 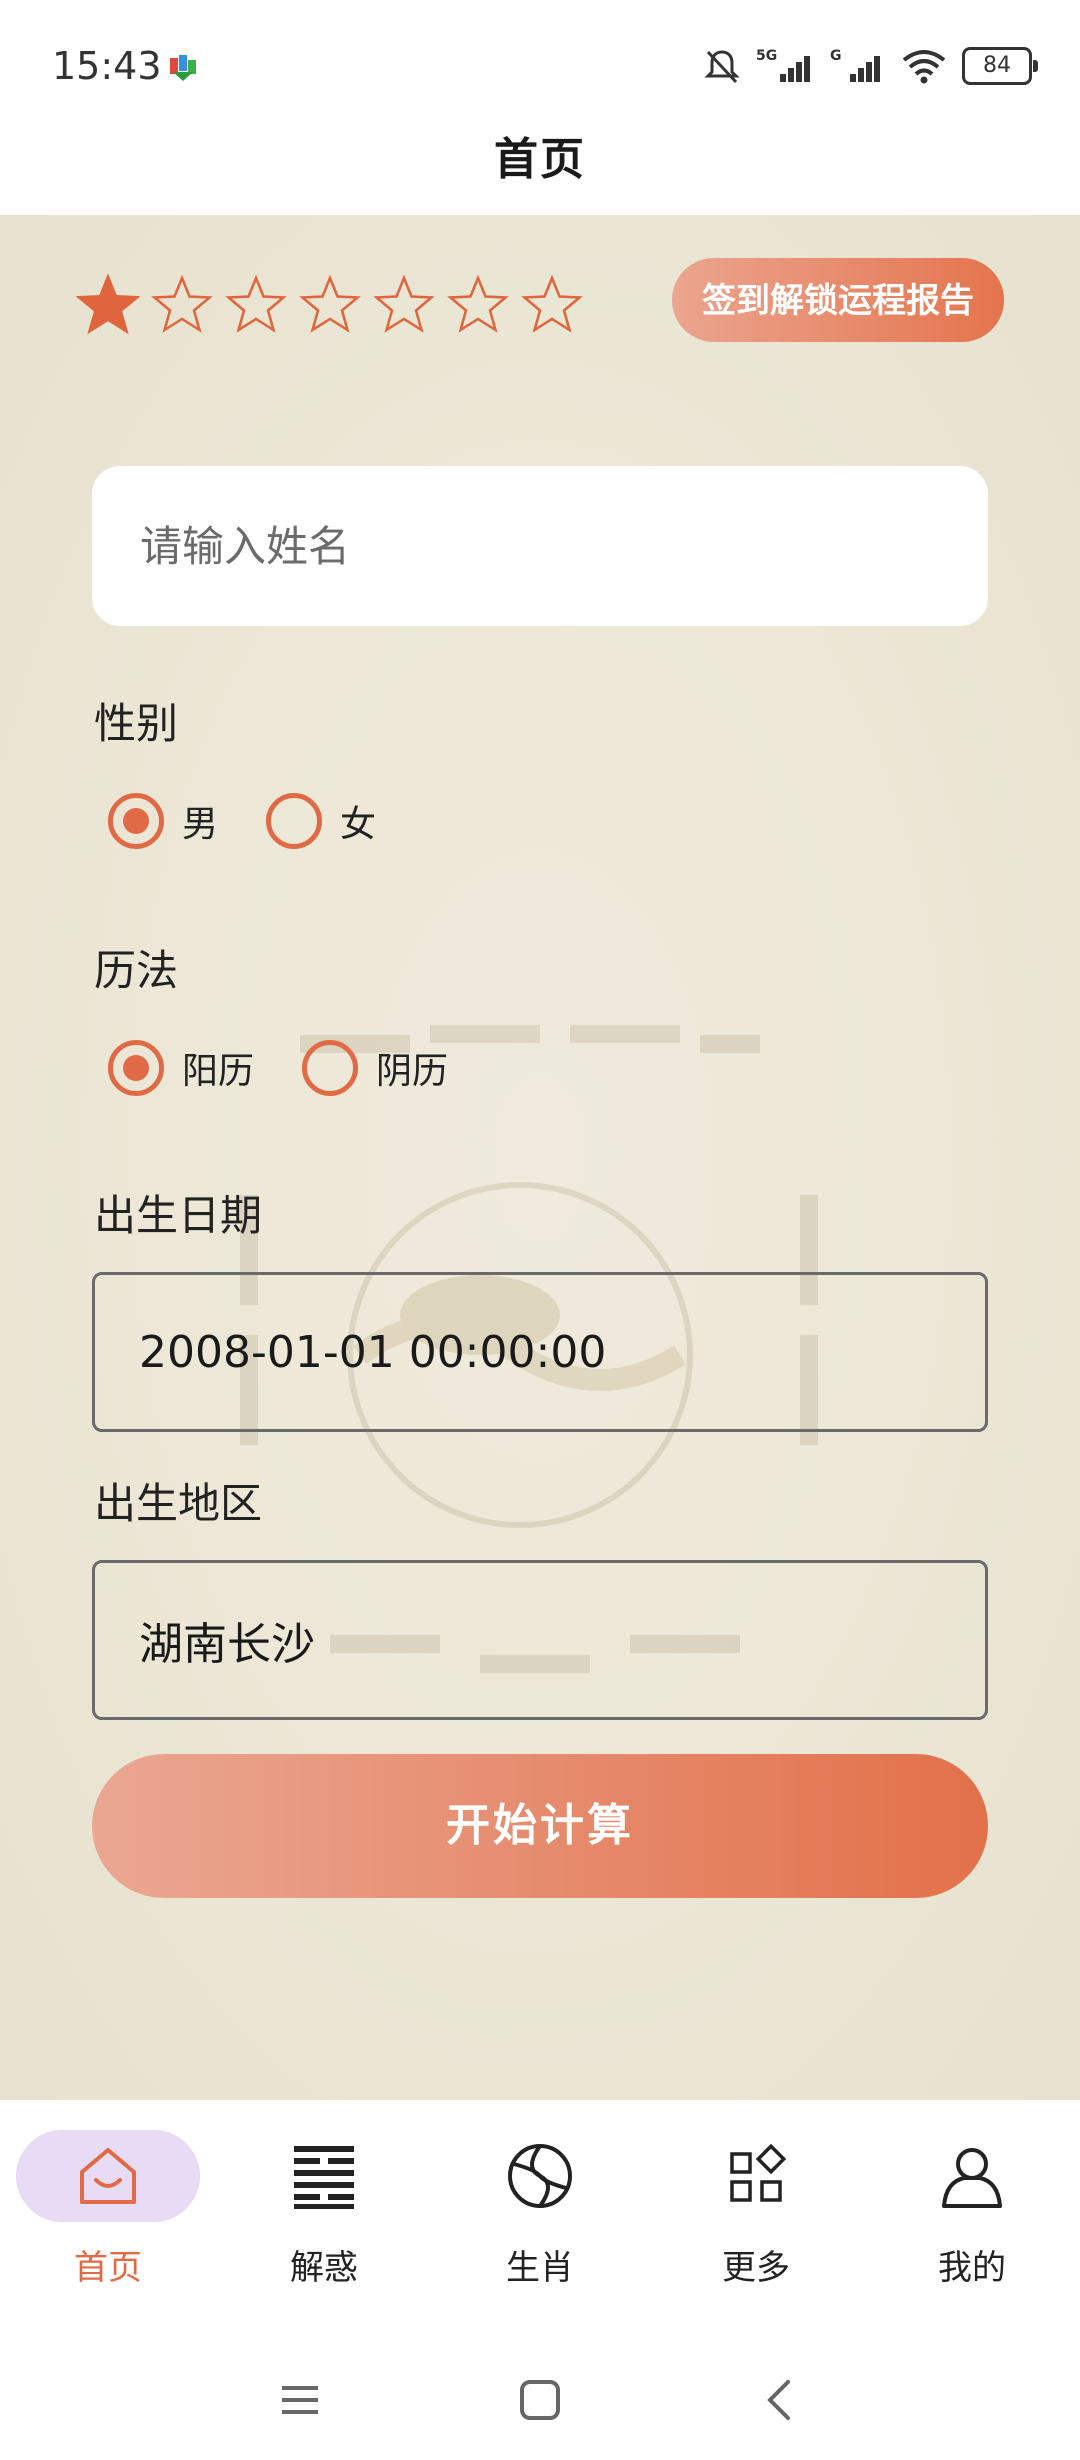 I want to click on signal-g-icon: G, so click(x=855, y=65).